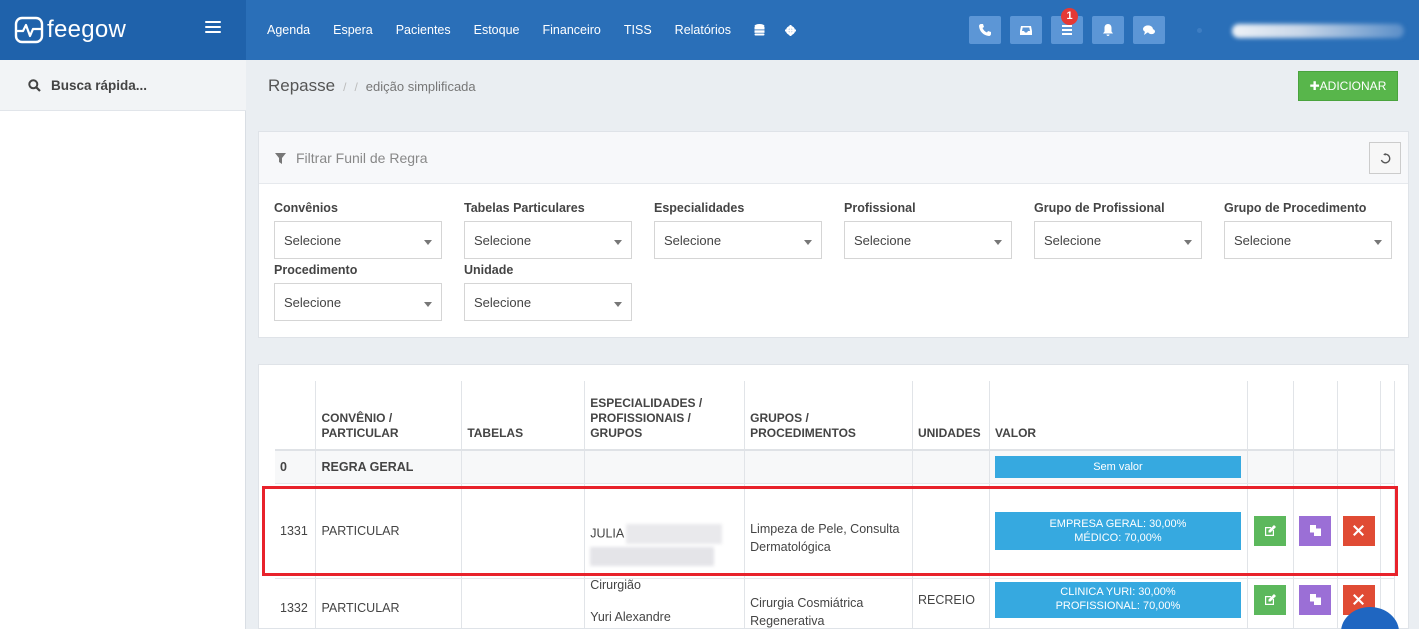  Describe the element at coordinates (358, 240) in the screenshot. I see `convenios-select: Selecione` at that location.